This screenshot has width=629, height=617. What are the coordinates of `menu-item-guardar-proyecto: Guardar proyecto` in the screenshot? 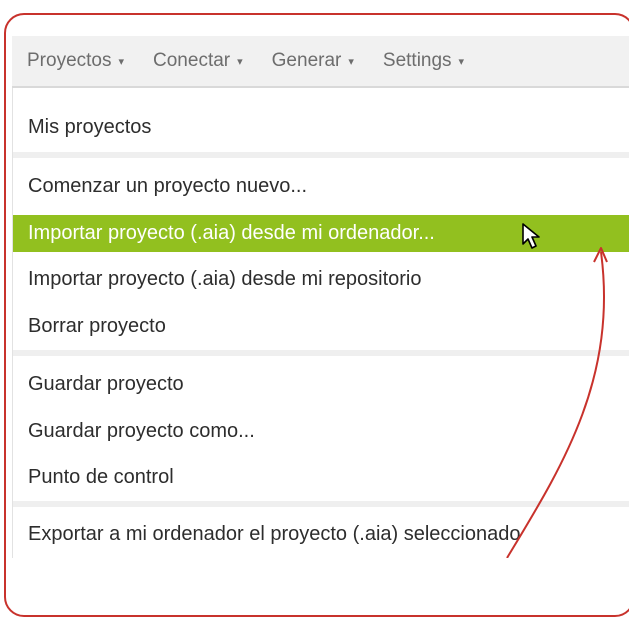 It's located at (321, 384).